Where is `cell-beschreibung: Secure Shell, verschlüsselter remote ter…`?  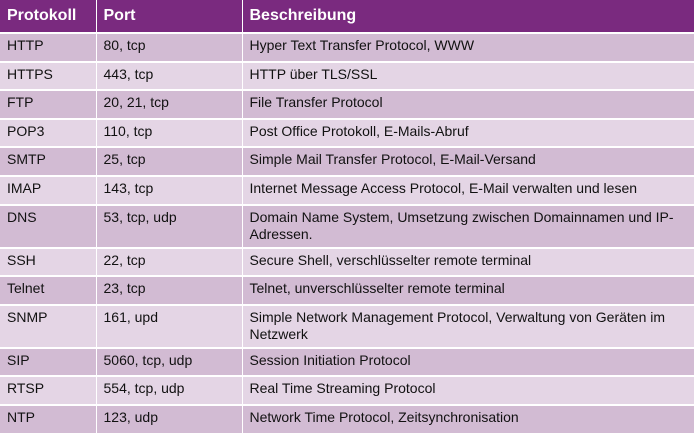 cell-beschreibung: Secure Shell, verschlüsselter remote ter… is located at coordinates (468, 262).